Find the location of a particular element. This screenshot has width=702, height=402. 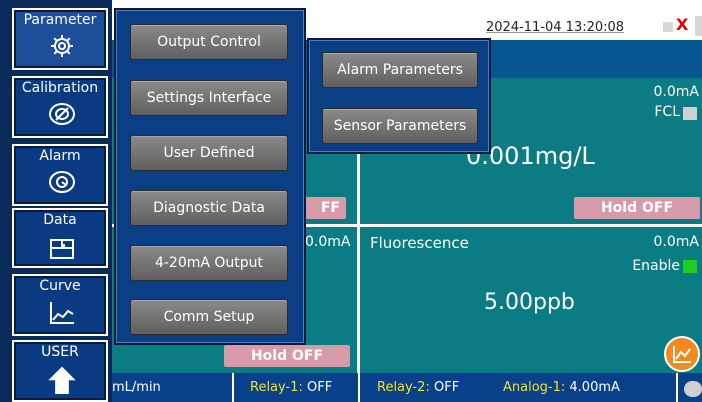

menu-diagnostic-data: Diagnostic Data is located at coordinates (209, 208).